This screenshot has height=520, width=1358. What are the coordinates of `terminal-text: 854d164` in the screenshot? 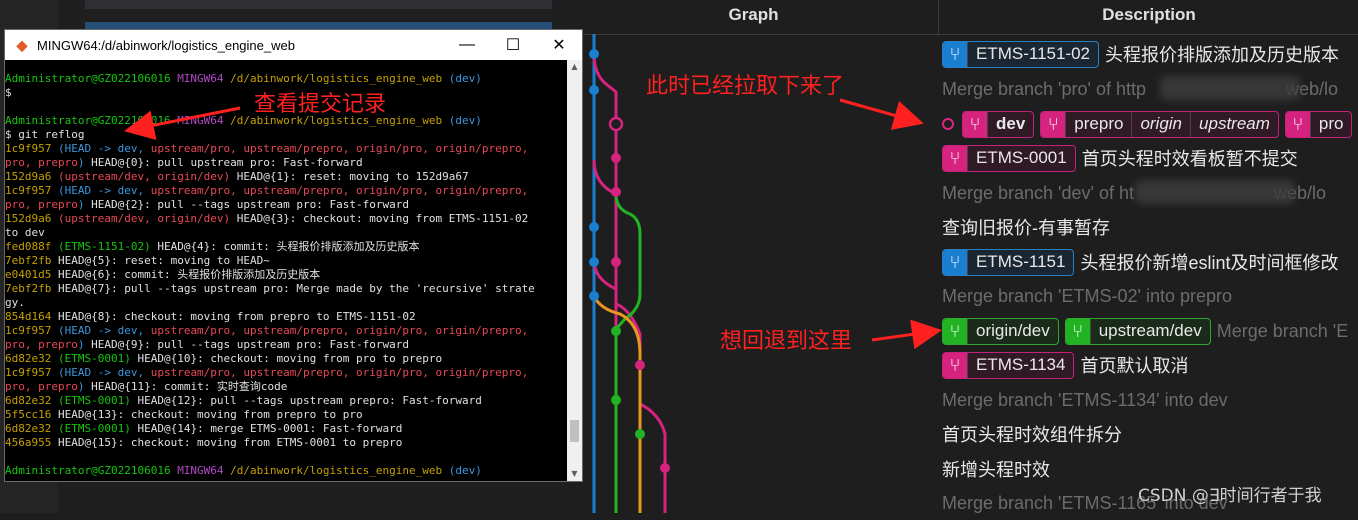 It's located at (31, 316).